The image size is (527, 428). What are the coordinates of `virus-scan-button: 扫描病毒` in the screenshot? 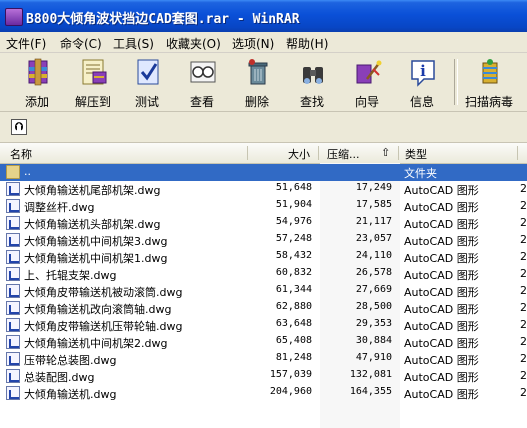 It's located at (489, 82).